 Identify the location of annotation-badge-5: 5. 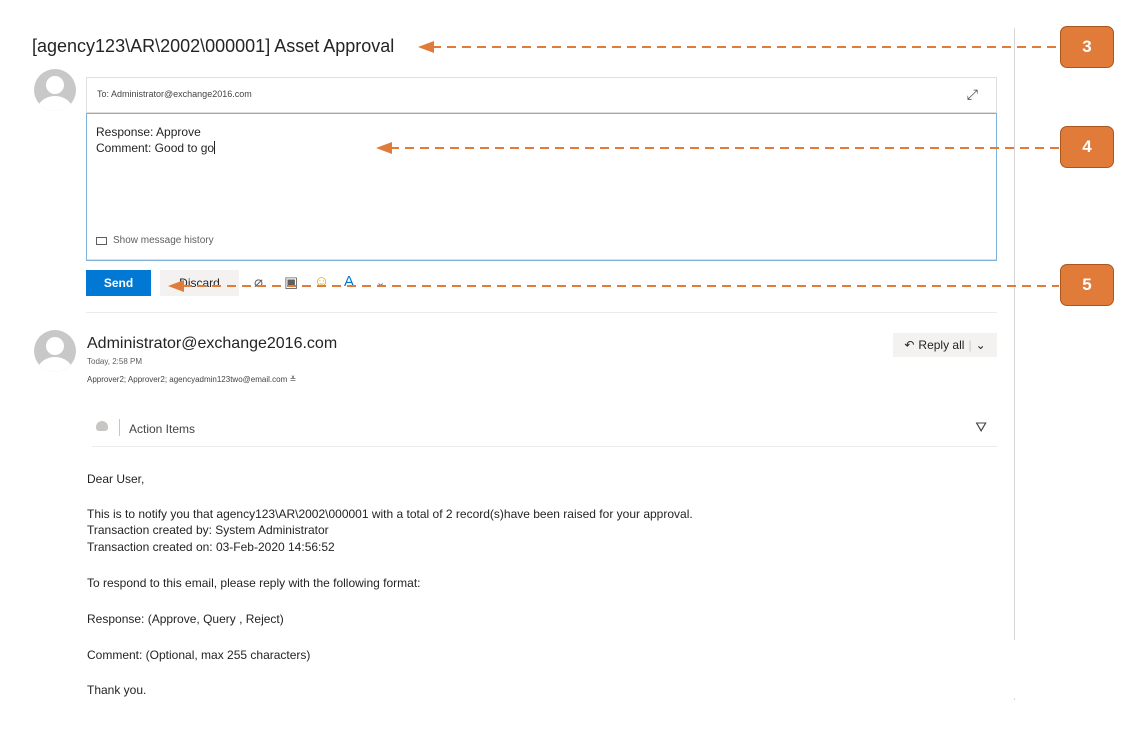
(1087, 285).